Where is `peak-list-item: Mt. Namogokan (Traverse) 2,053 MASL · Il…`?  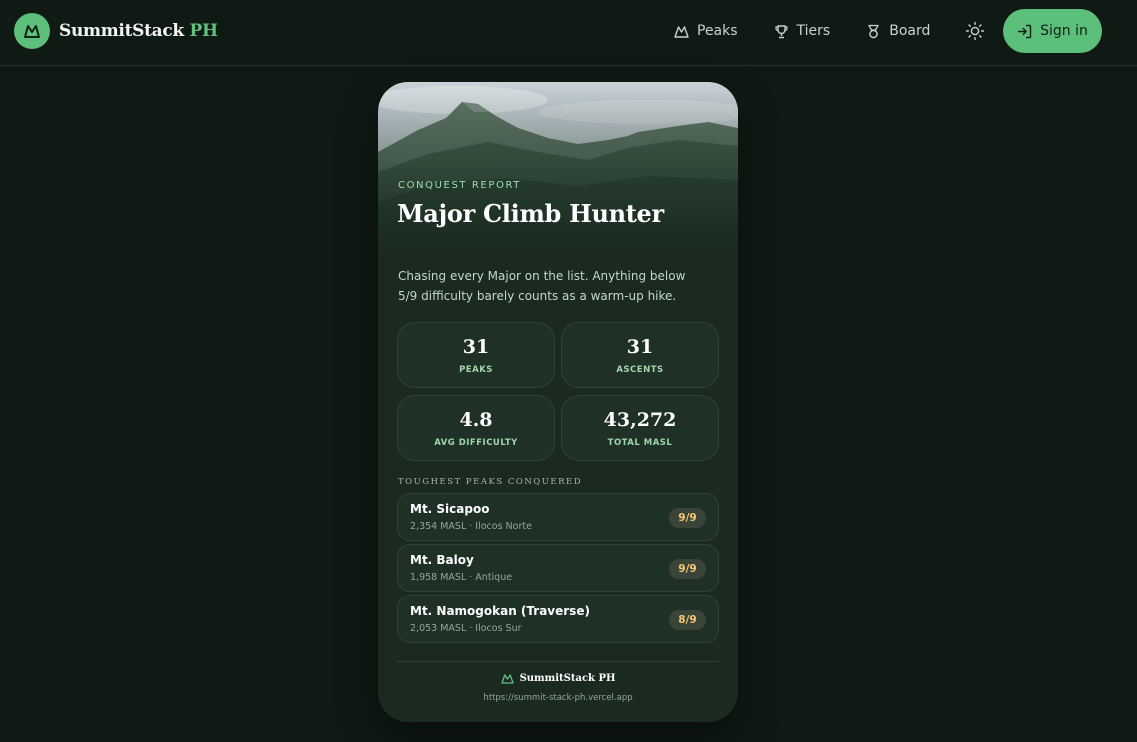 peak-list-item: Mt. Namogokan (Traverse) 2,053 MASL · Il… is located at coordinates (558, 619).